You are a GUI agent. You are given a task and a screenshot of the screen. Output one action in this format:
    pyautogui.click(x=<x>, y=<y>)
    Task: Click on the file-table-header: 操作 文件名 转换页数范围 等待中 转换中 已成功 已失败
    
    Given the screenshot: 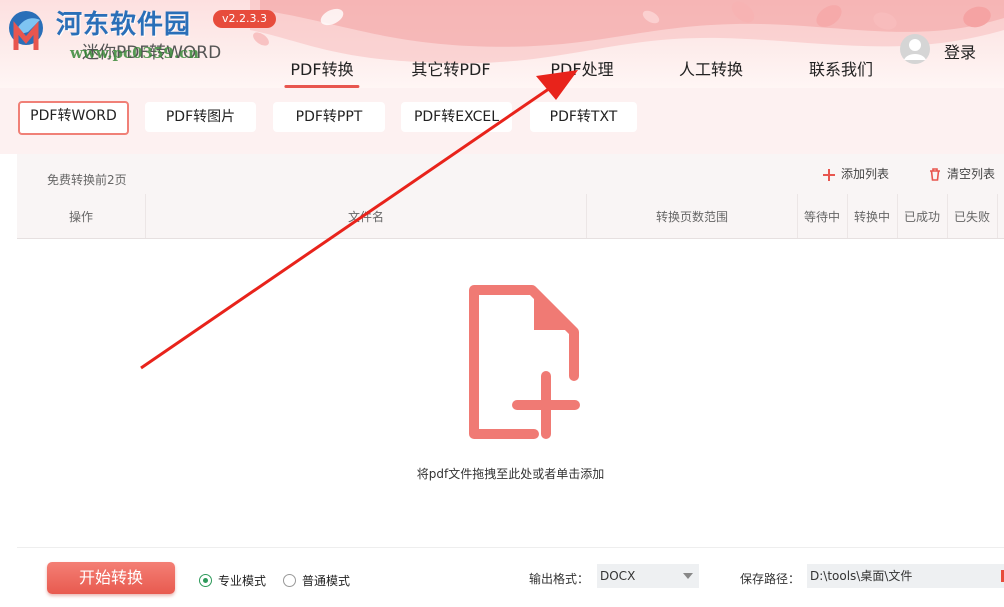 What is the action you would take?
    pyautogui.click(x=510, y=216)
    